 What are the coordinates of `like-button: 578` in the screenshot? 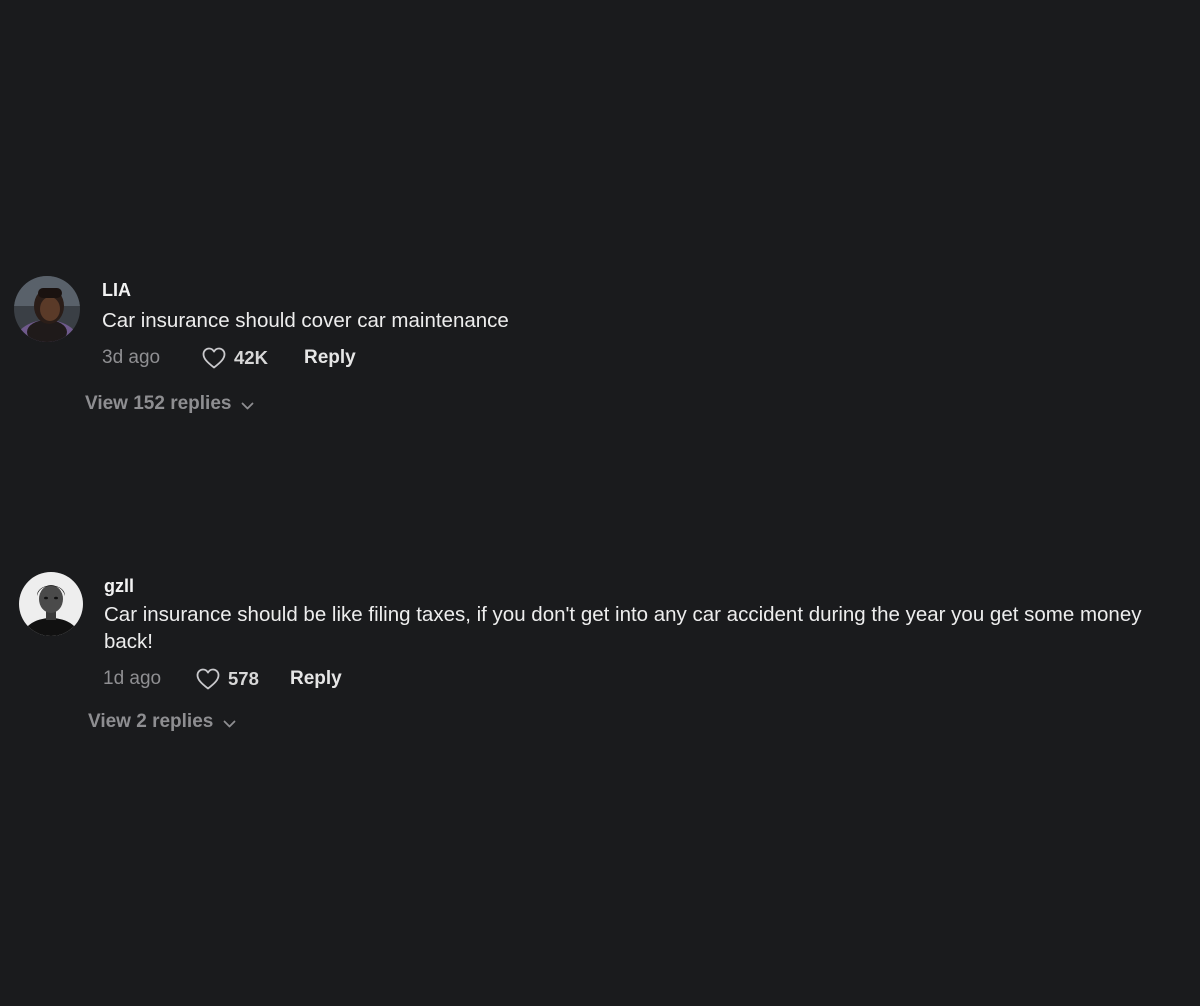 It's located at (227, 679).